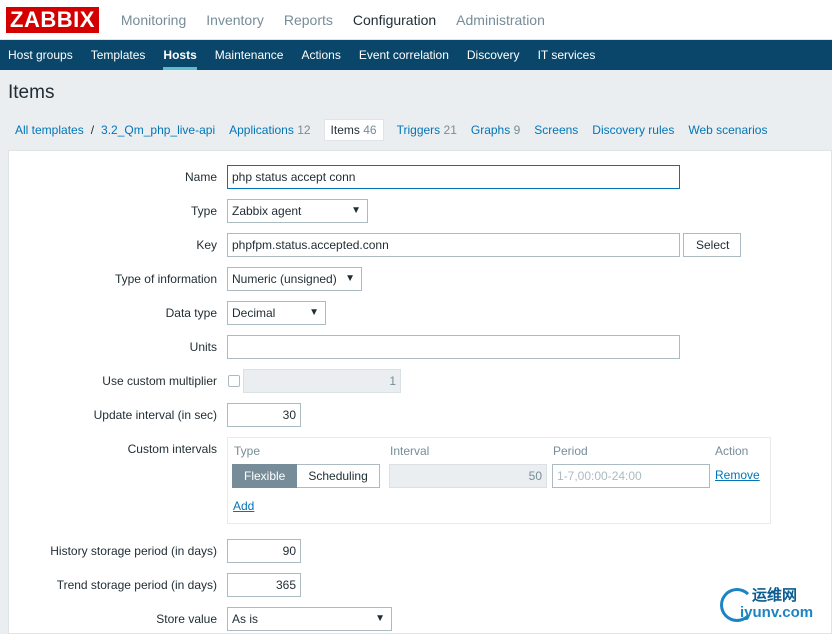 The width and height of the screenshot is (832, 634). What do you see at coordinates (308, 20) in the screenshot?
I see `nav-reports: Reports` at bounding box center [308, 20].